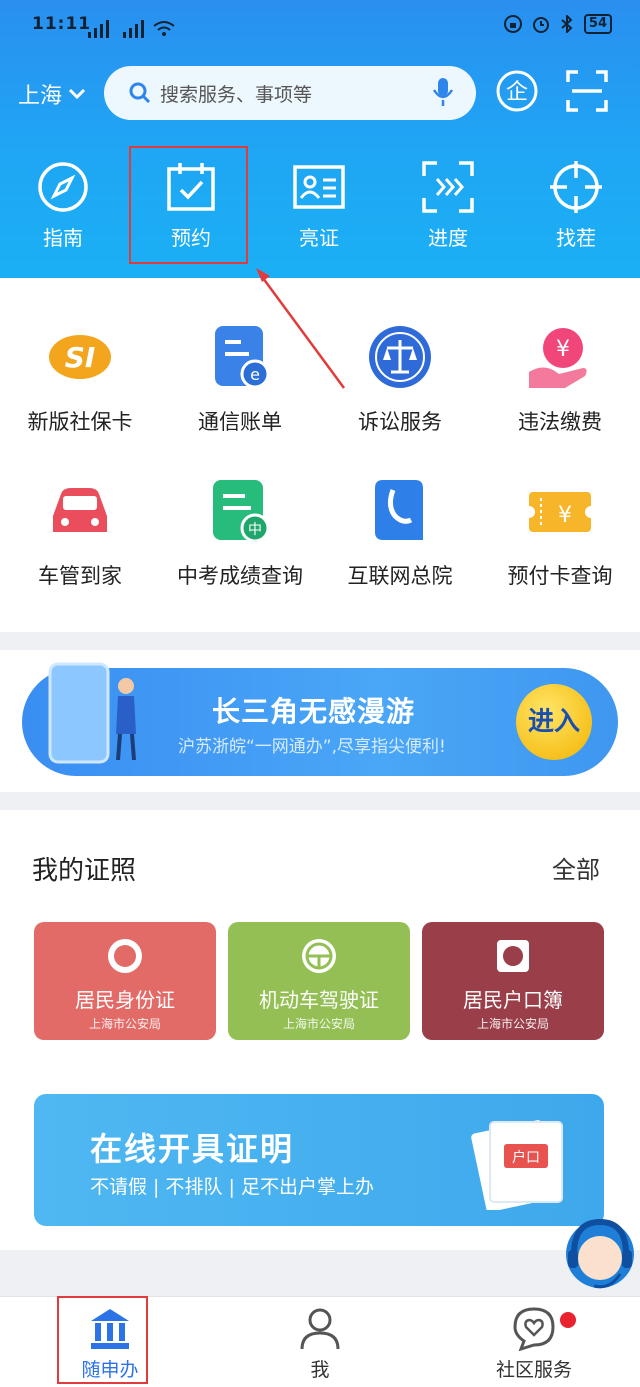 The height and width of the screenshot is (1387, 640). I want to click on quick-find-issue: 找茬, so click(576, 205).